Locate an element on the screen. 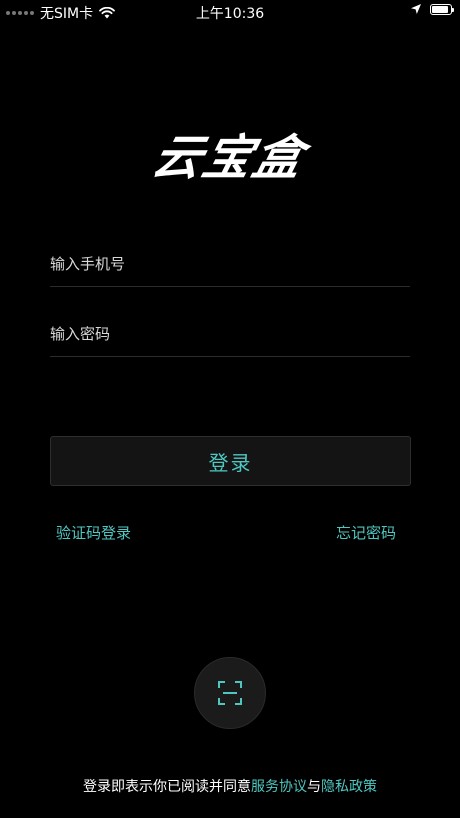  location-arrow-icon is located at coordinates (416, 9).